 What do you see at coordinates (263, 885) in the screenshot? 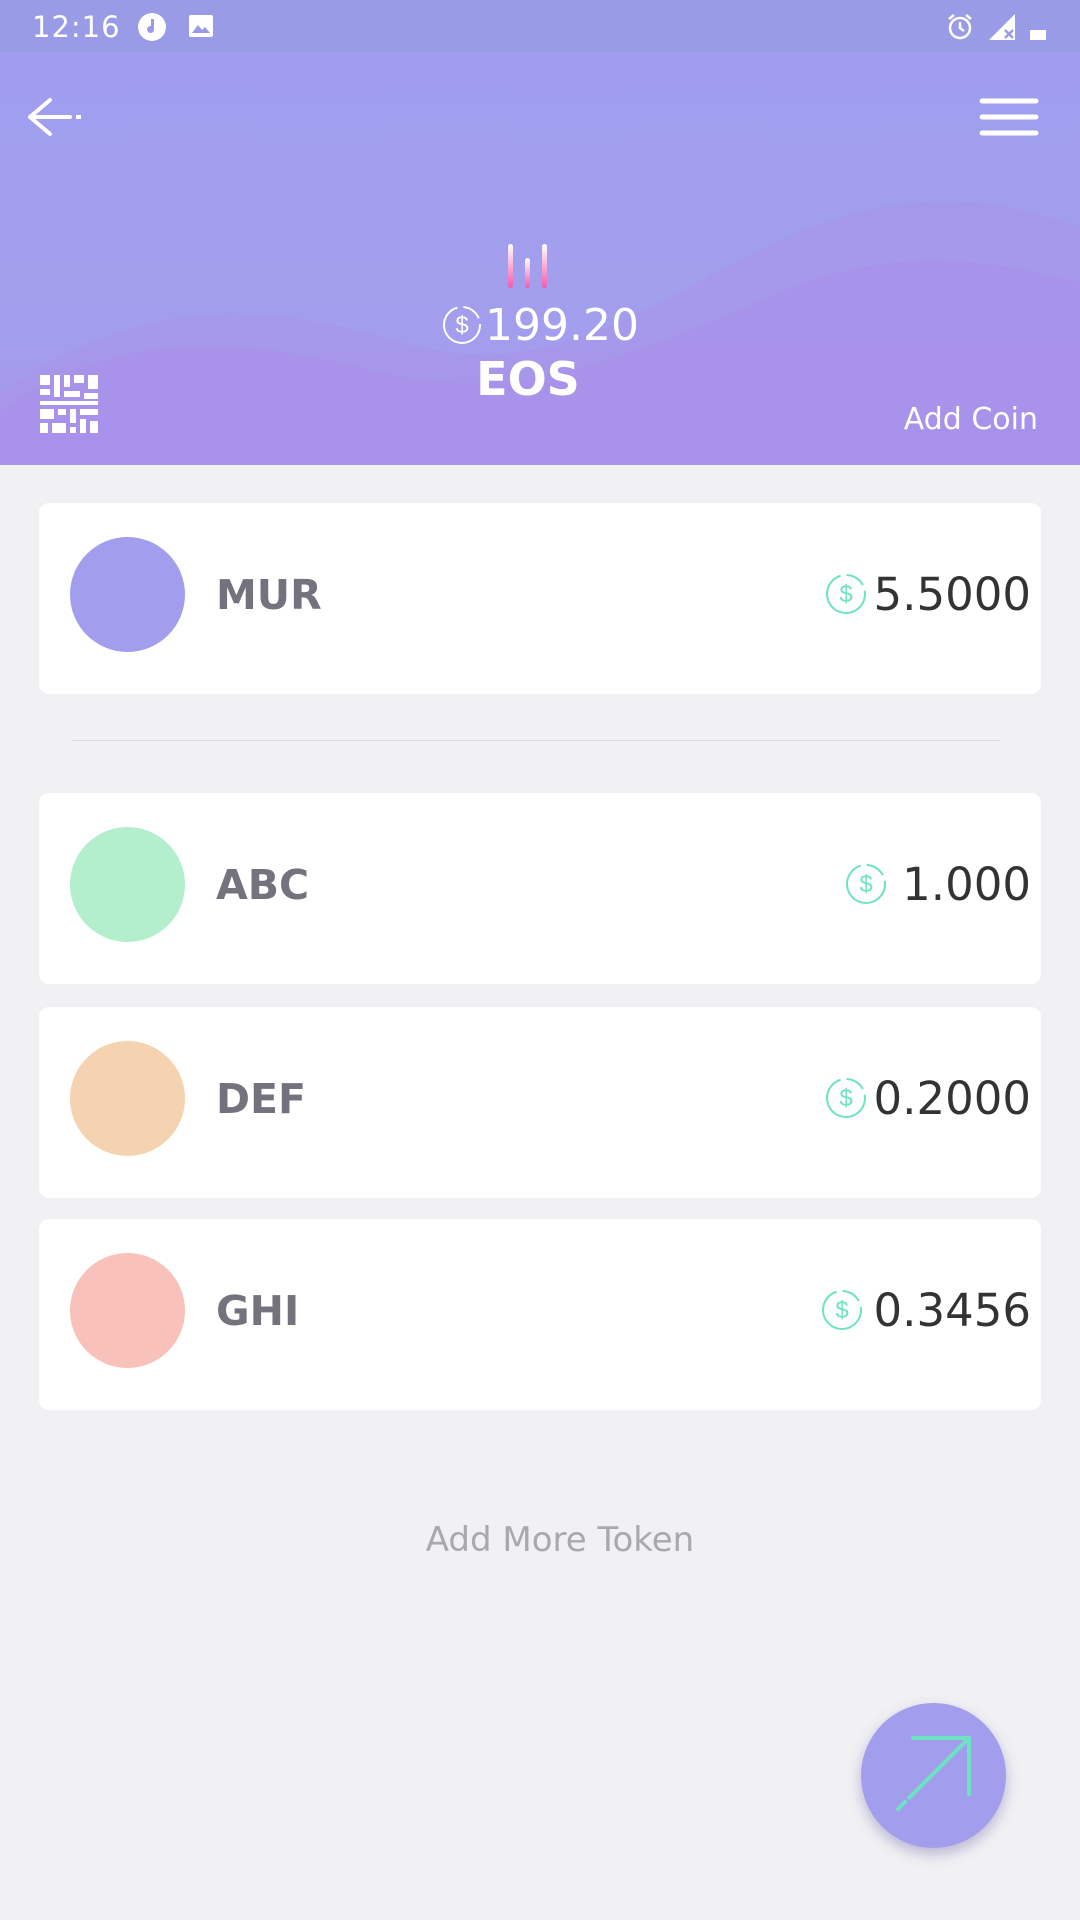
I see `token-symbol: ABC` at bounding box center [263, 885].